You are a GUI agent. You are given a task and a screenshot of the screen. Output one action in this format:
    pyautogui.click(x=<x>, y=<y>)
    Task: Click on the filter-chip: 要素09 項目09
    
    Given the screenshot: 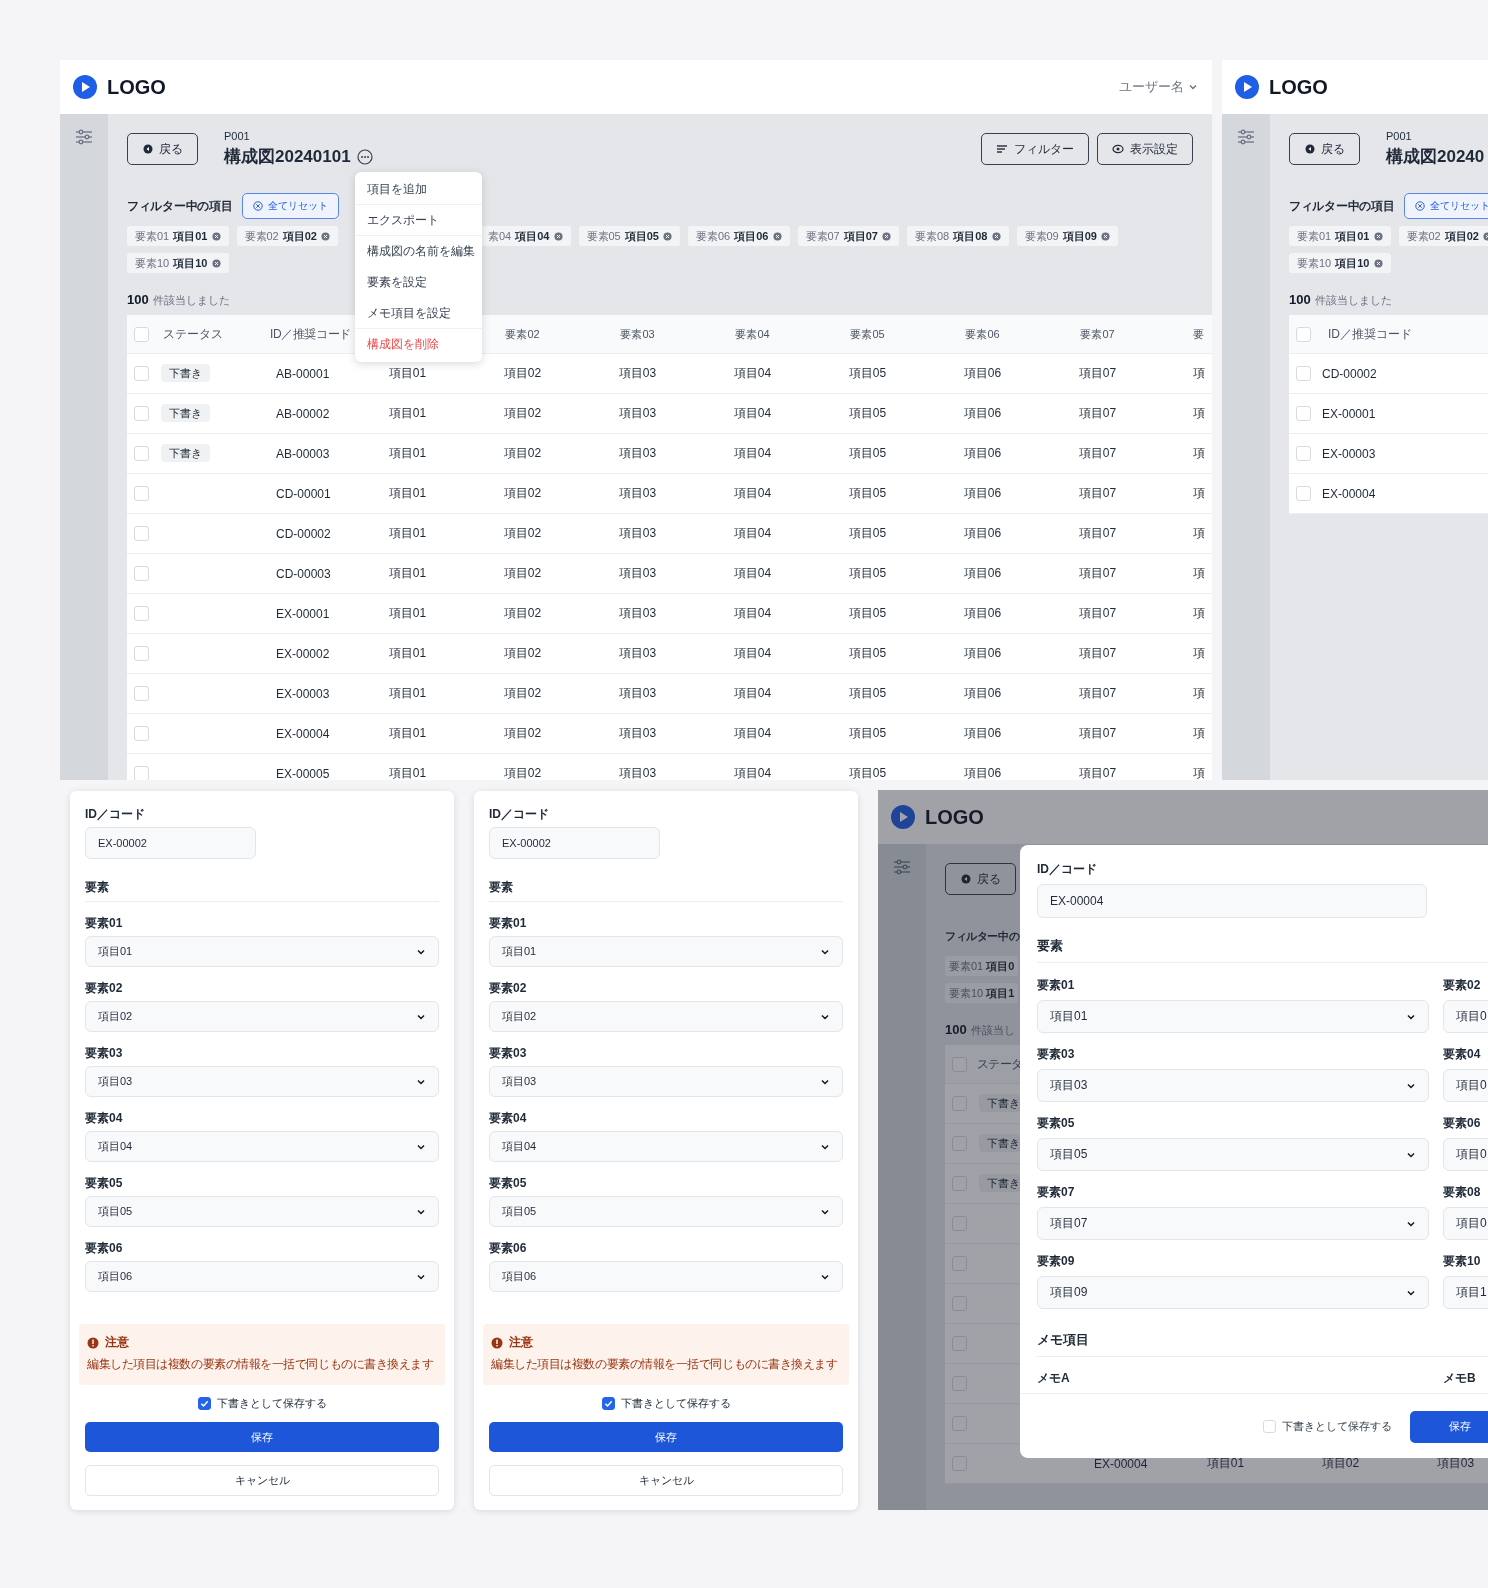 What is the action you would take?
    pyautogui.click(x=1067, y=236)
    